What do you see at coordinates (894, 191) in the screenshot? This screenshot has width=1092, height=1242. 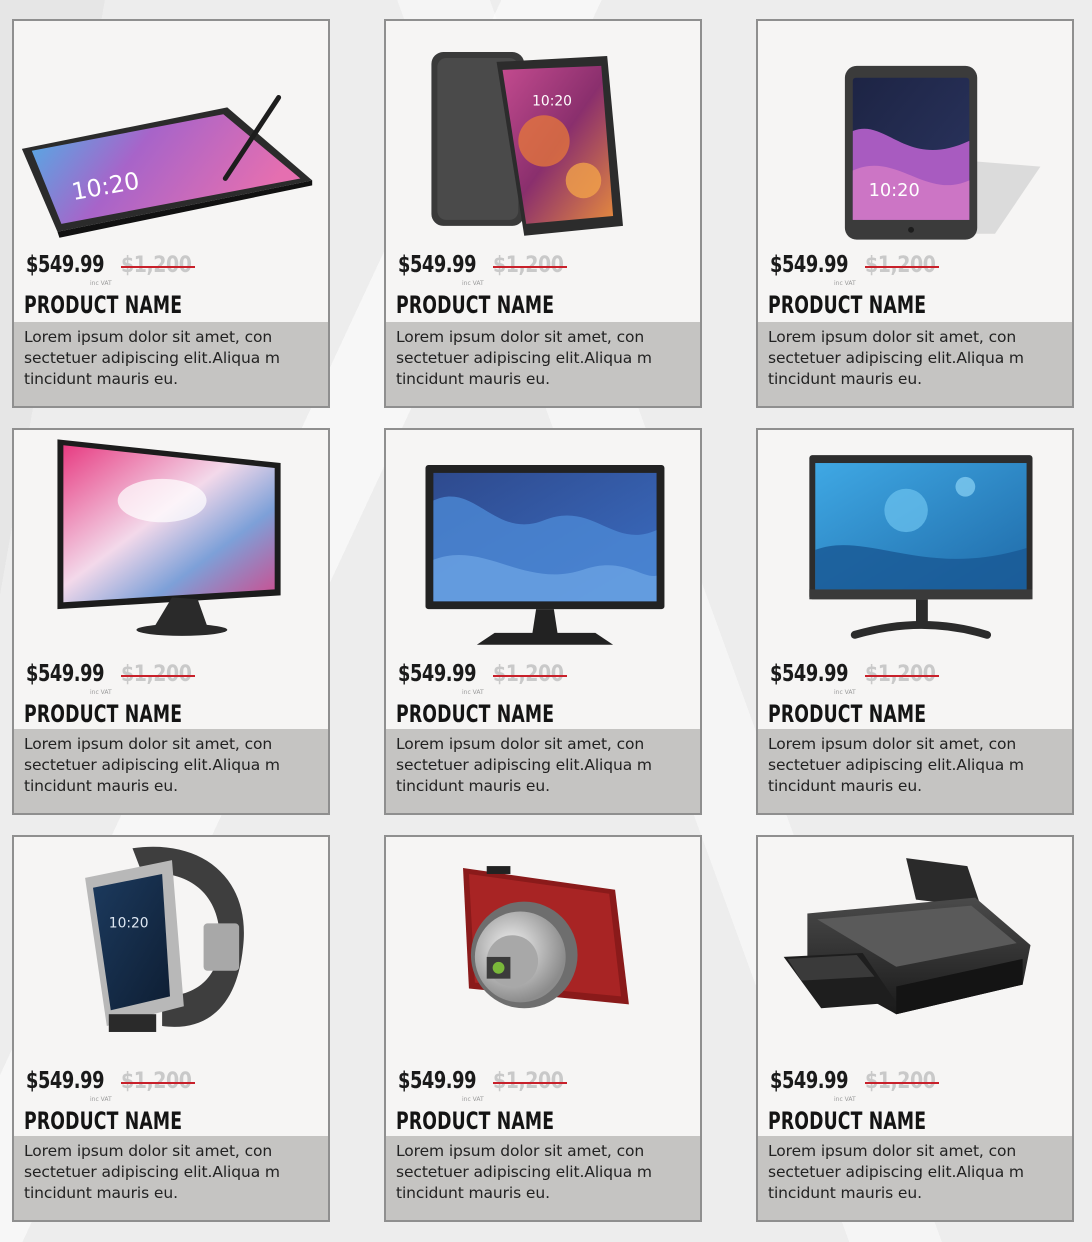 I see `tablet-screen-time: 10:20` at bounding box center [894, 191].